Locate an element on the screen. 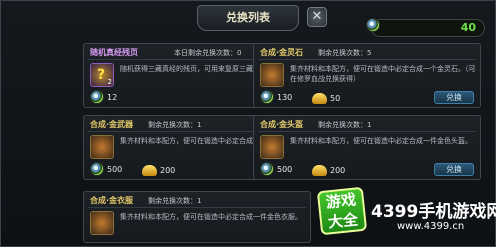  card-title: 合成·金头盔 is located at coordinates (282, 124).